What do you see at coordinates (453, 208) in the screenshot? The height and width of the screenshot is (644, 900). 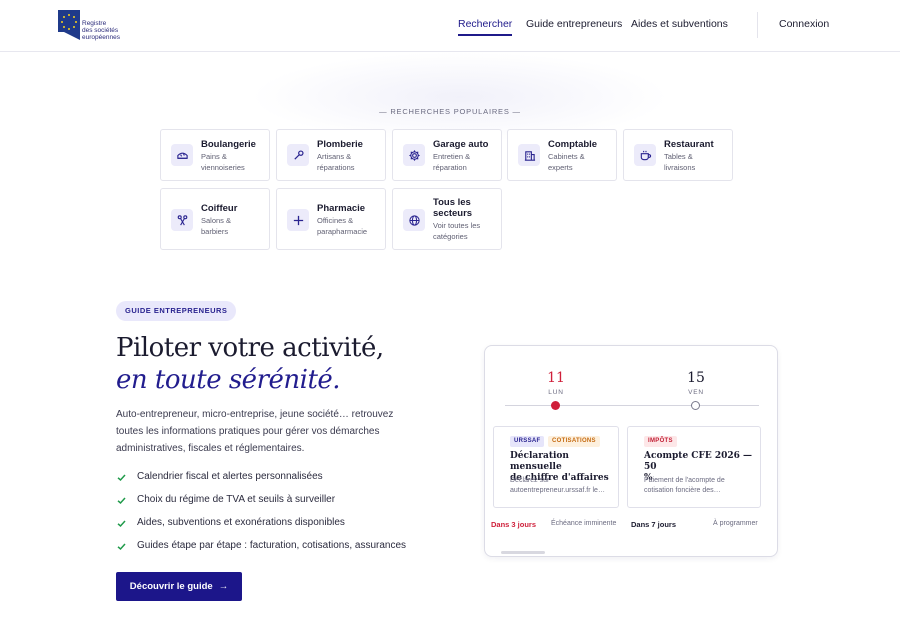 I see `card-title: Tous les secteurs` at bounding box center [453, 208].